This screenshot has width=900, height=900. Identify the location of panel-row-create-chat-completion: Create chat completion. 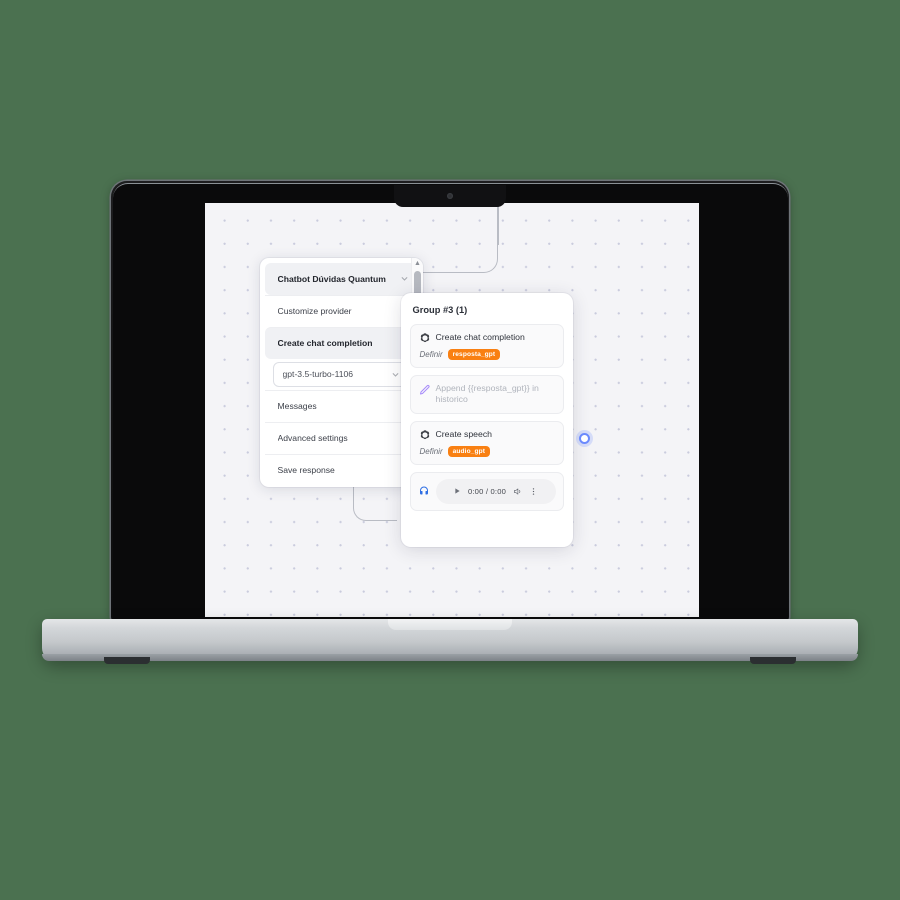
(341, 342).